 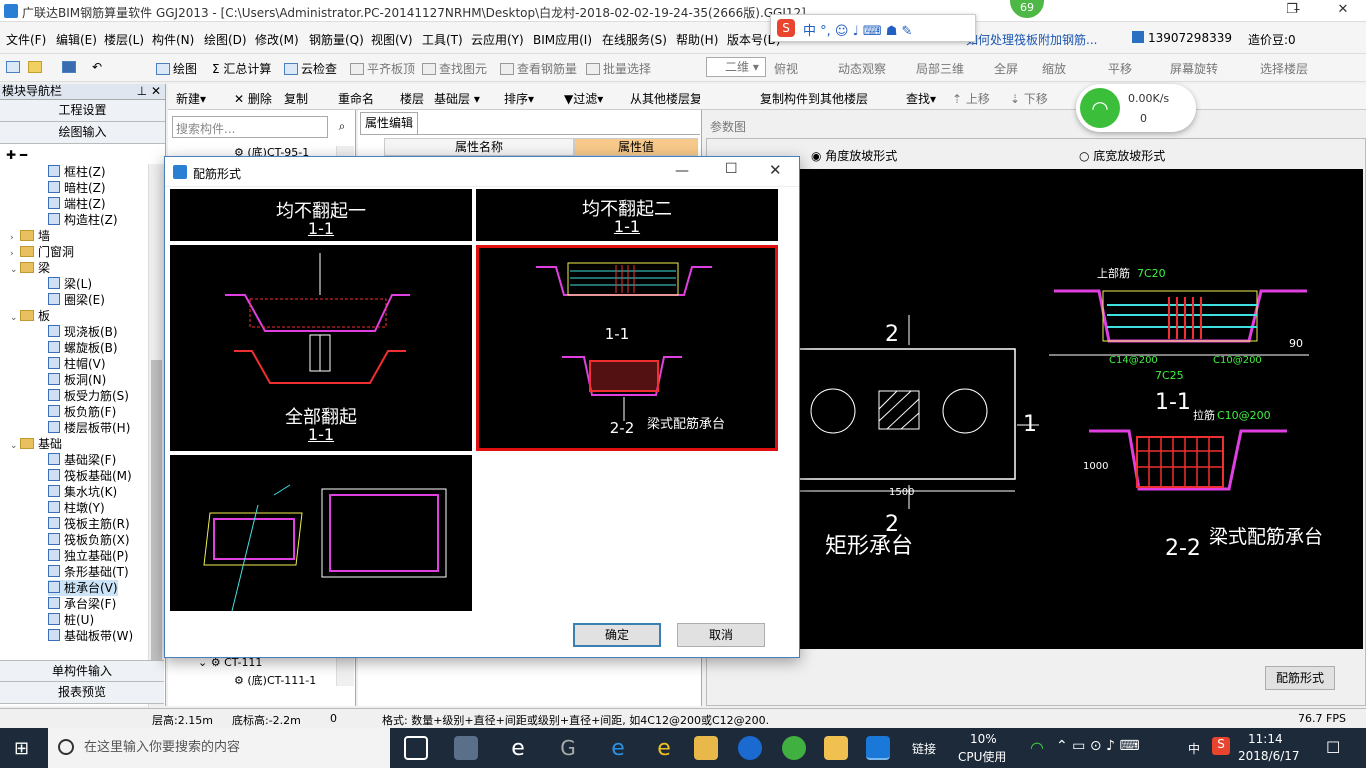 I want to click on nav-item-18: 基础梁(F), so click(x=82, y=460).